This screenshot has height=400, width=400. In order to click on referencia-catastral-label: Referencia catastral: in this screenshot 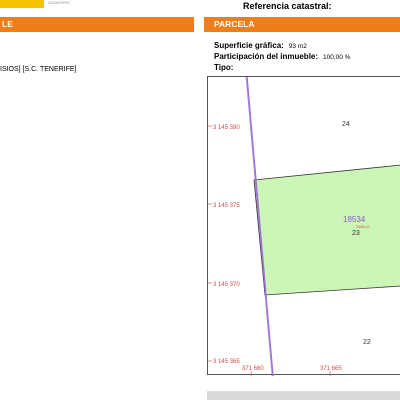, I will do `click(287, 6)`.